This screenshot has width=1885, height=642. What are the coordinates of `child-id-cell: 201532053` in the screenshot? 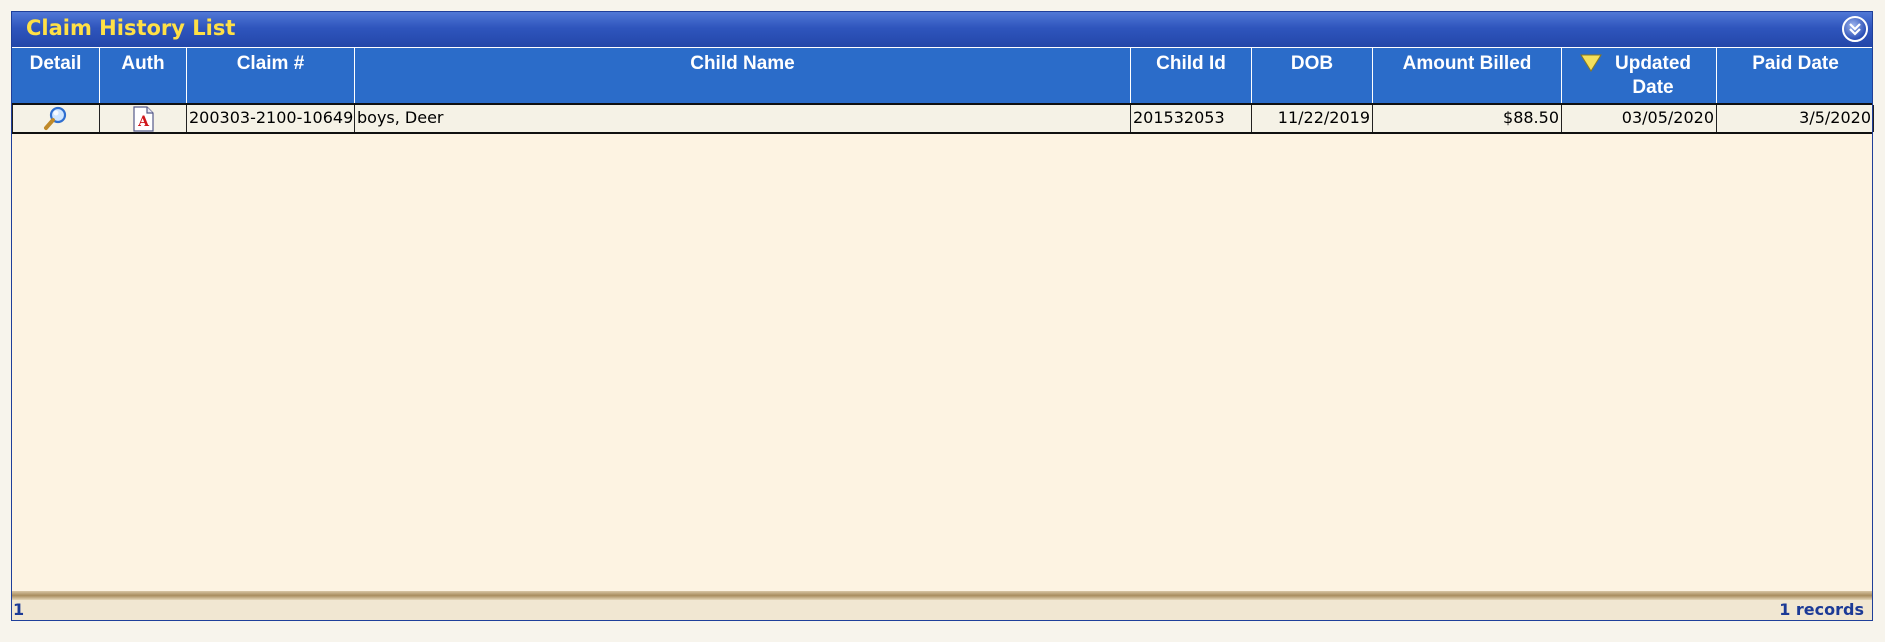 It's located at (1191, 118).